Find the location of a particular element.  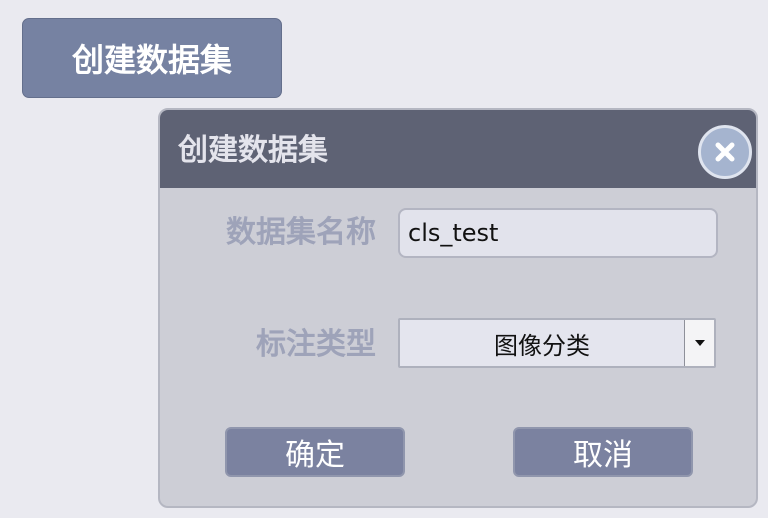

annotation-type-label: 标注类型 is located at coordinates (316, 344).